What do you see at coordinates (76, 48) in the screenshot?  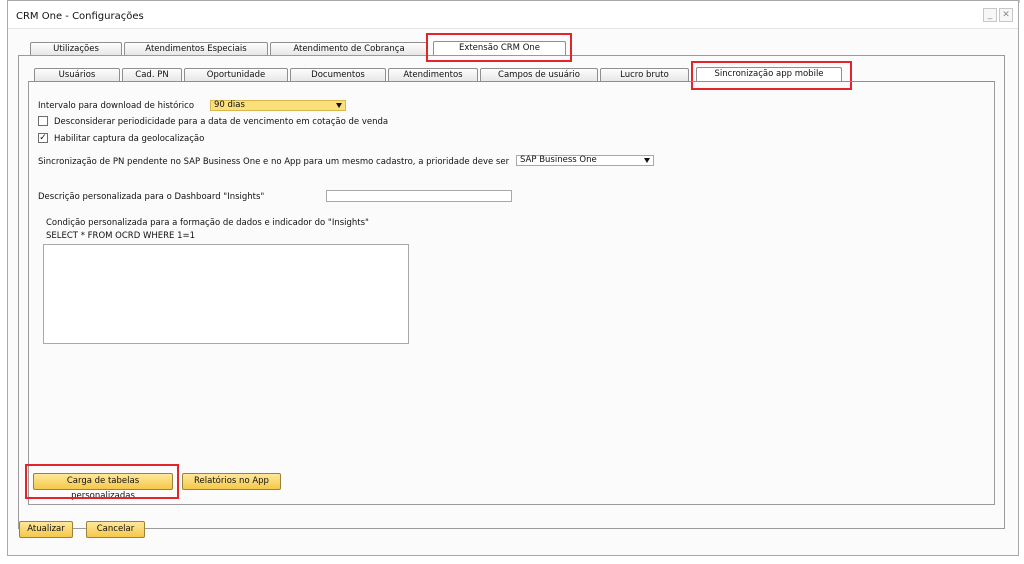 I see `tab-utilizacoes: Utilizações` at bounding box center [76, 48].